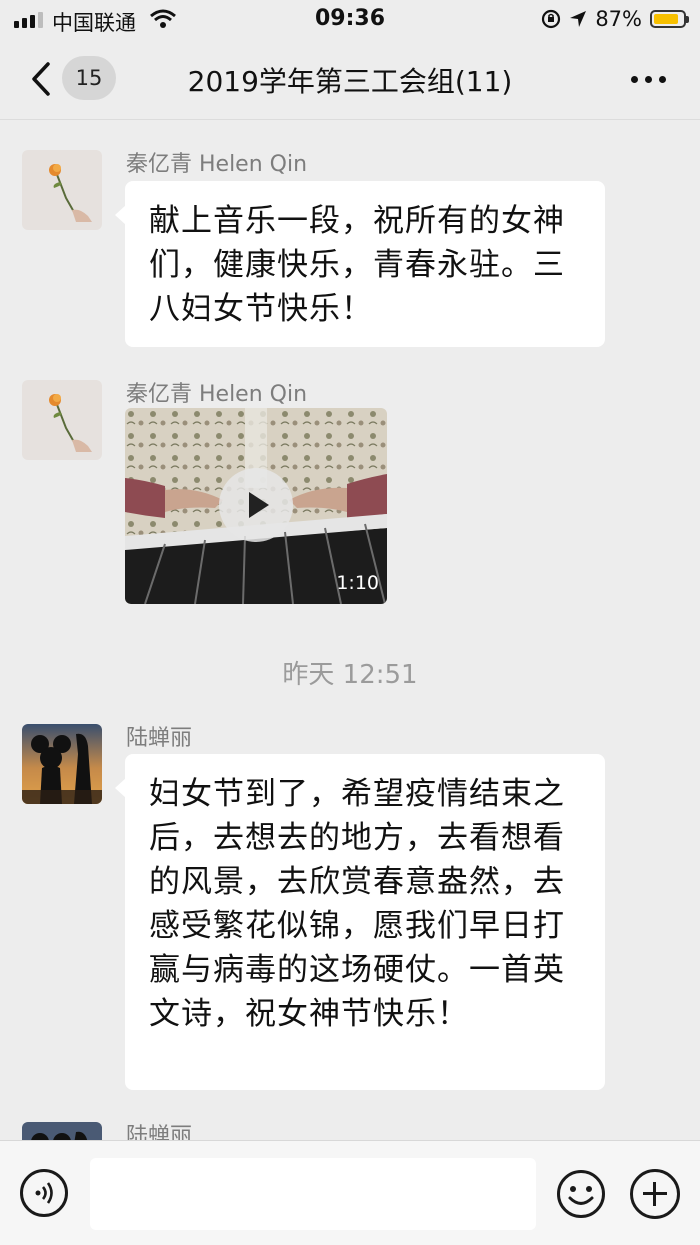 The image size is (700, 1245). I want to click on battery-icon, so click(669, 19).